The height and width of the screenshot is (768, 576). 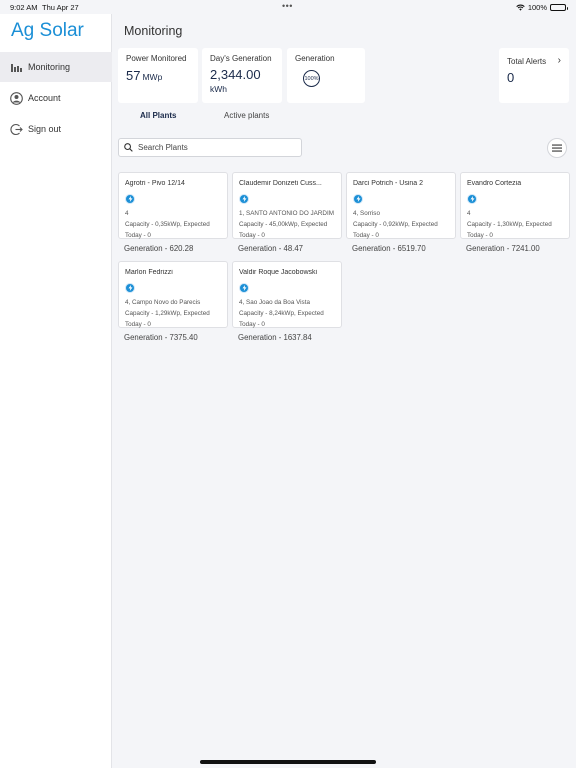 What do you see at coordinates (47, 30) in the screenshot?
I see `app-brand: Ag Solar` at bounding box center [47, 30].